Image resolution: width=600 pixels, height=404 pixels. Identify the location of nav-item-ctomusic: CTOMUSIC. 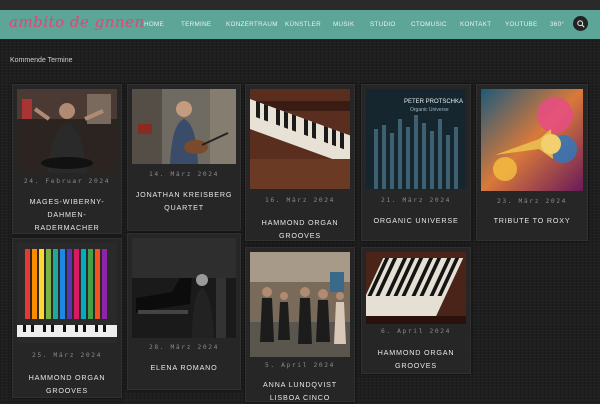
(429, 24).